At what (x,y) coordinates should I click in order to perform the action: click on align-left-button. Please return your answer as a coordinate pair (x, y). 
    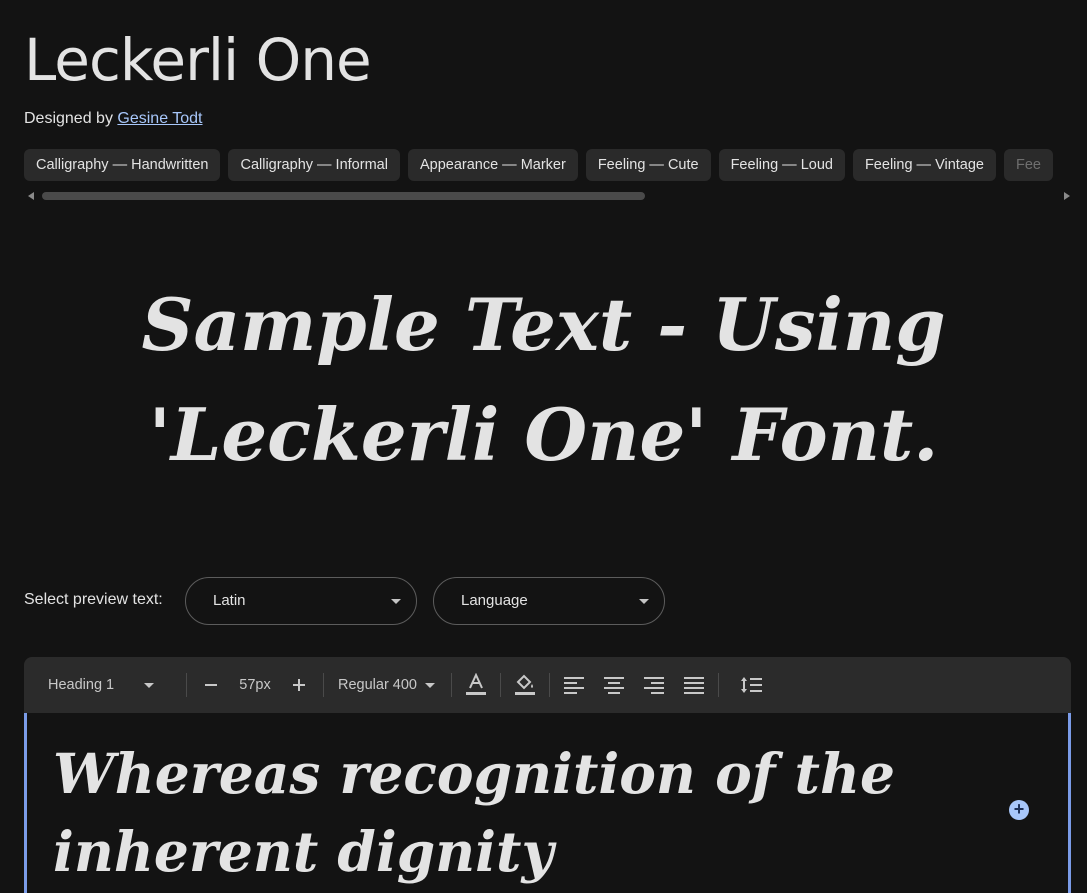
    Looking at the image, I should click on (574, 685).